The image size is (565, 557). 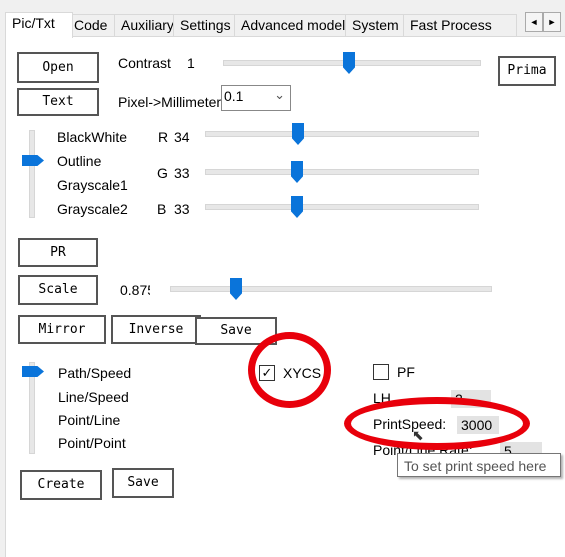 I want to click on tab-scroll-left-icon: ◄, so click(x=534, y=22).